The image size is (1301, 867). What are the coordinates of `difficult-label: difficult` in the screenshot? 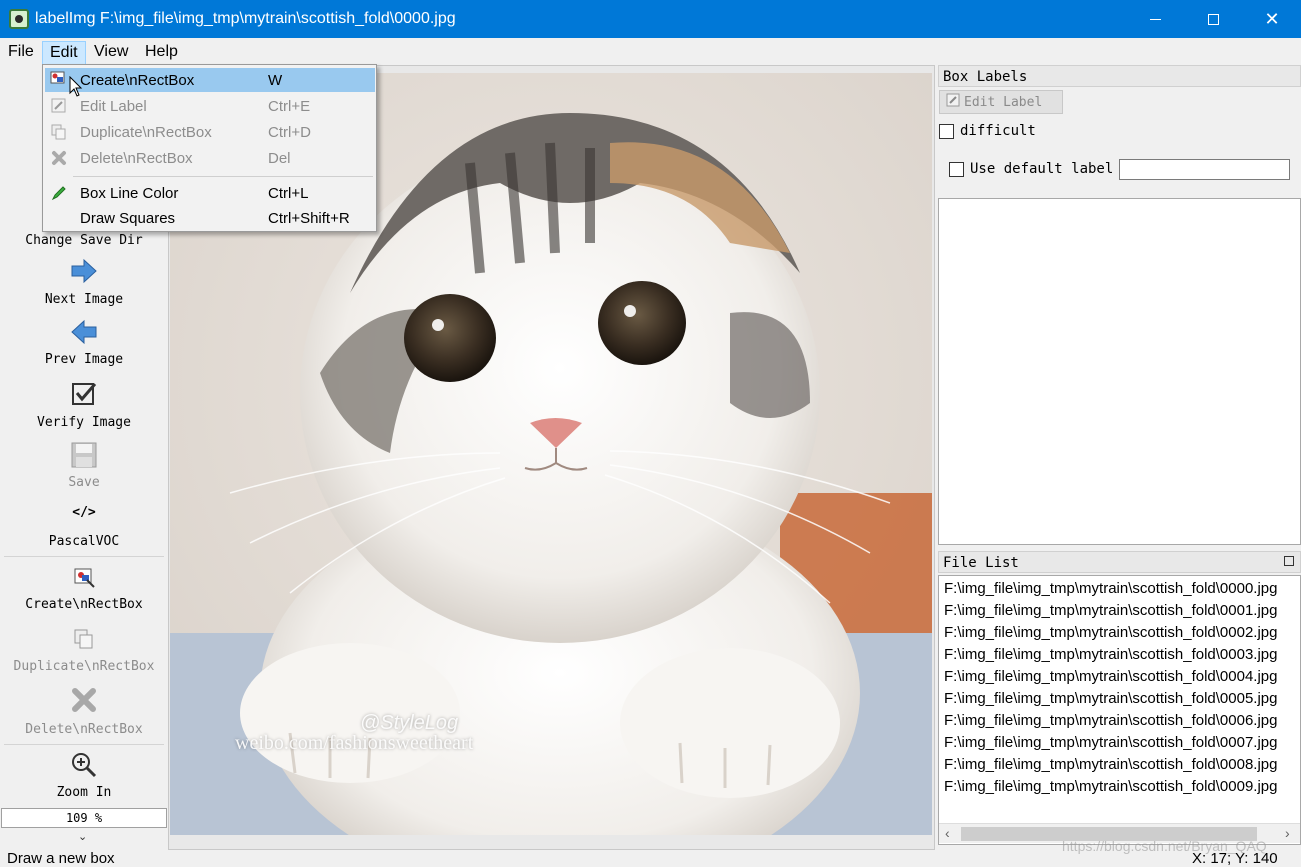 It's located at (998, 131).